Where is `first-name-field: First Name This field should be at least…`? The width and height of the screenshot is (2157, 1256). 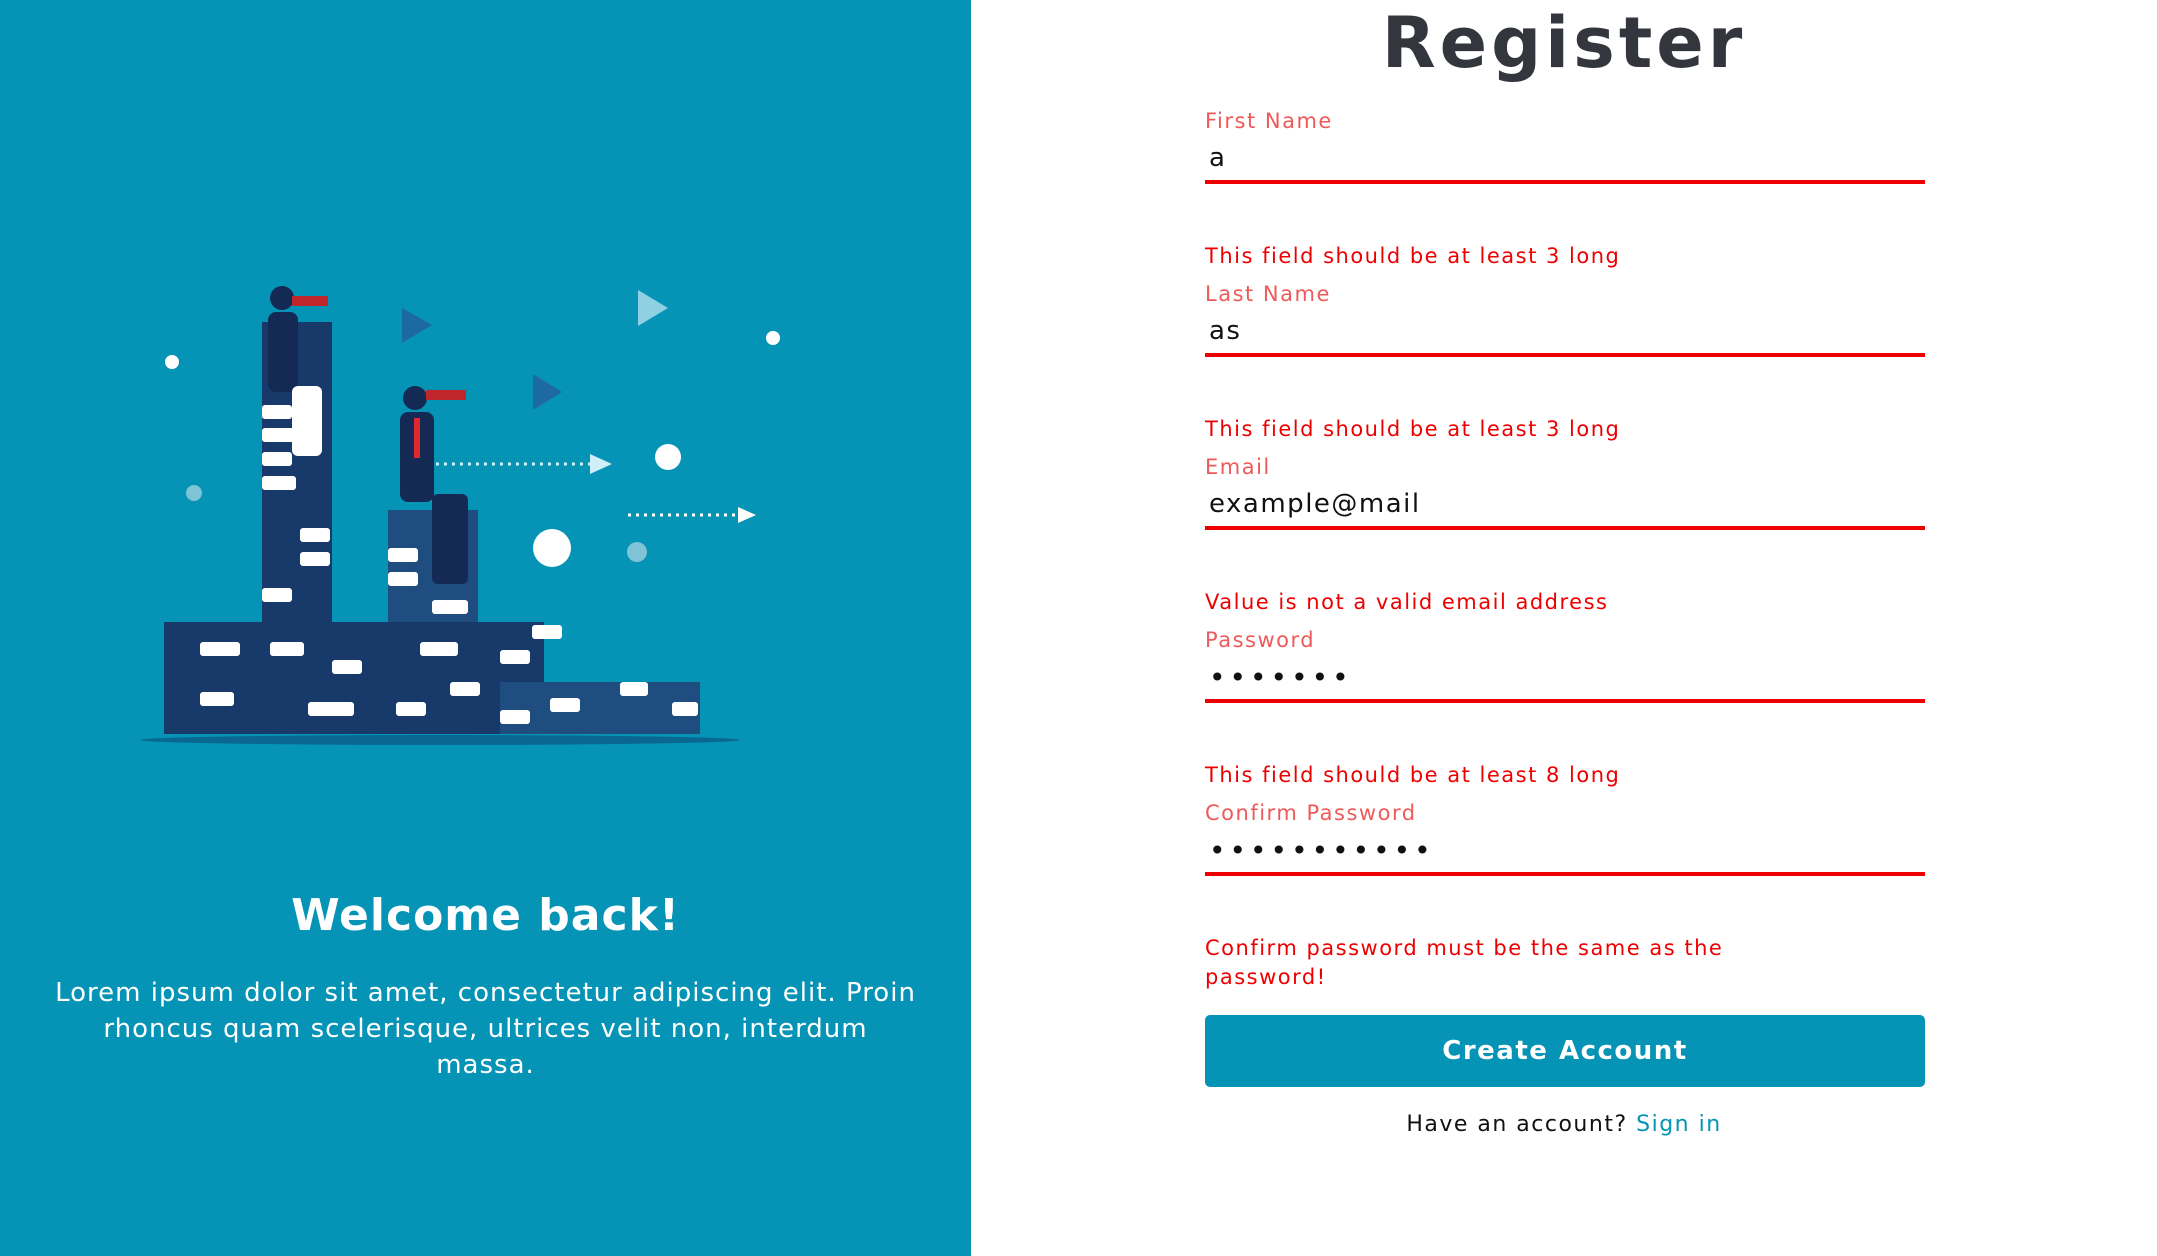 first-name-field: First Name This field should be at least… is located at coordinates (1565, 189).